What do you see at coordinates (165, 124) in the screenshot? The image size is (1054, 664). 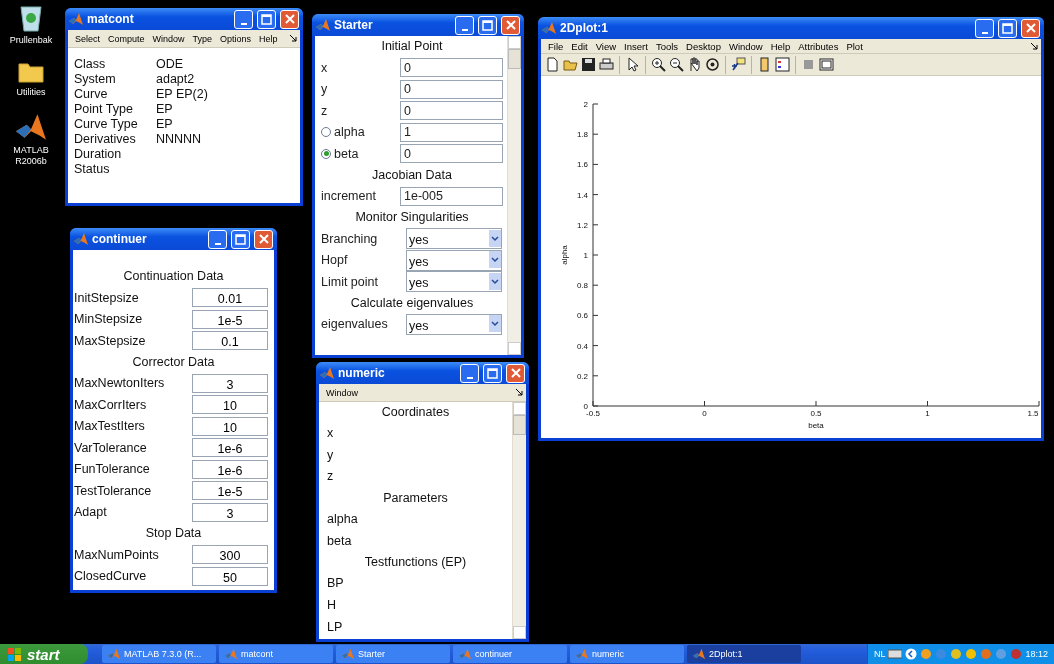 I see `info-value: EP` at bounding box center [165, 124].